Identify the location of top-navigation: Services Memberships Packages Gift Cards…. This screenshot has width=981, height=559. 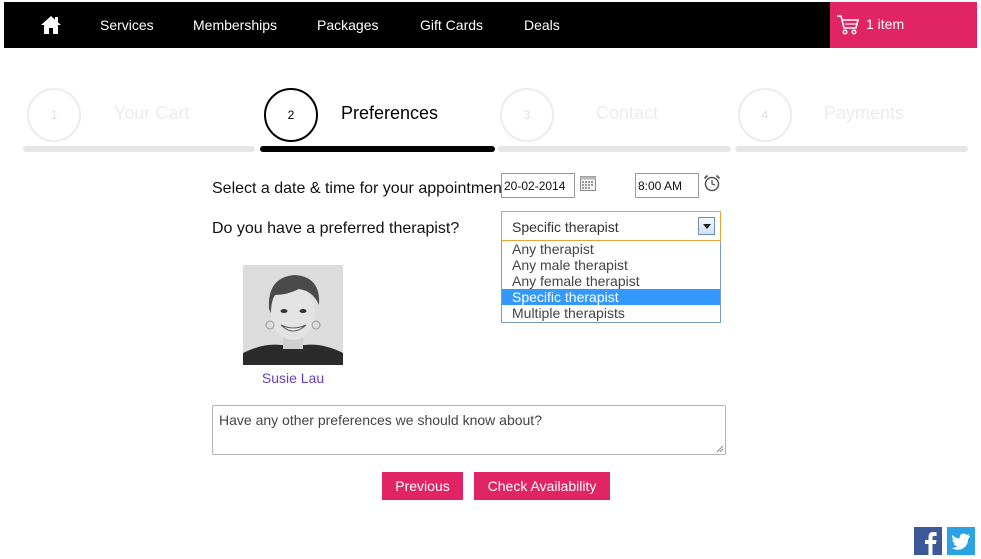
(490, 25).